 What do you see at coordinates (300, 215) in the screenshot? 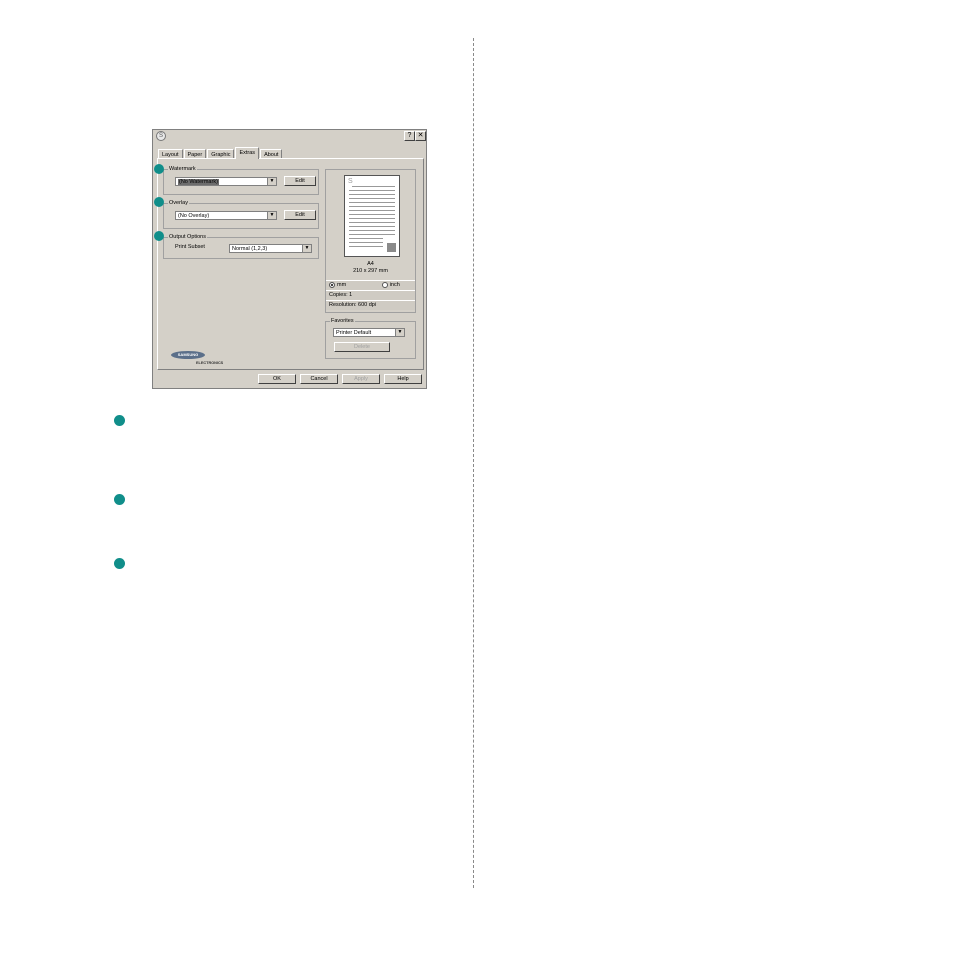
I see `overlay-edit-button: Edit` at bounding box center [300, 215].